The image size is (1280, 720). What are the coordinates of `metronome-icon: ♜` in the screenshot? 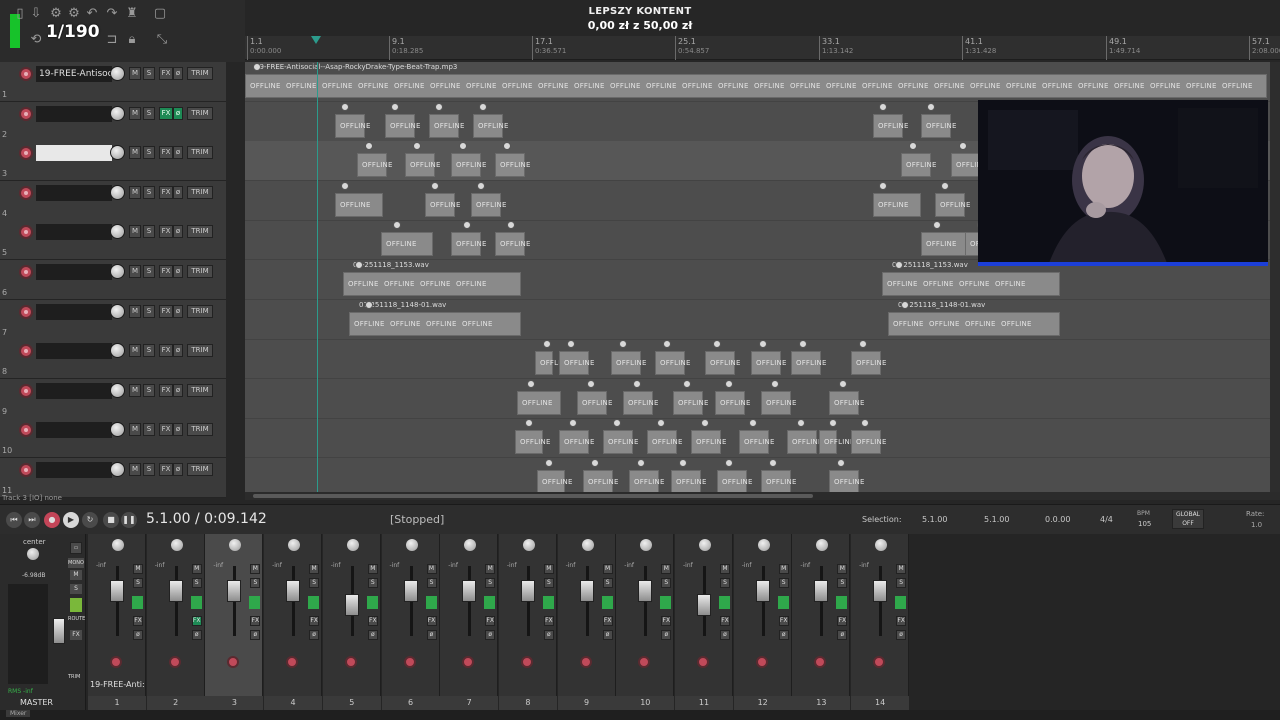 It's located at (132, 14).